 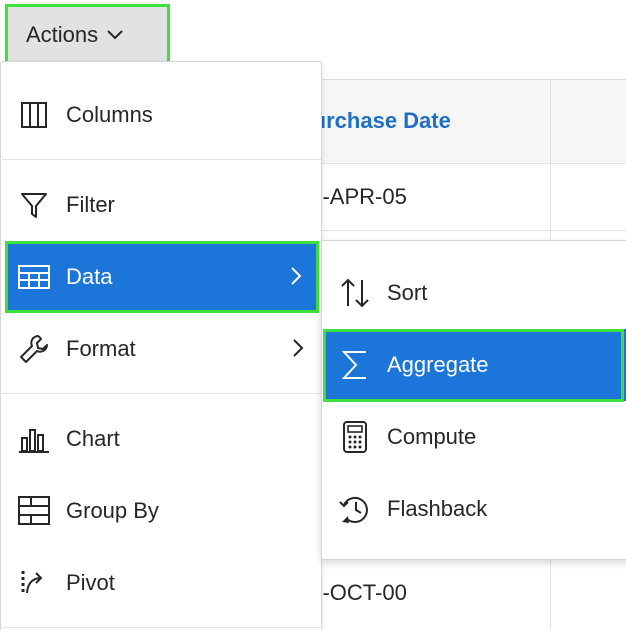 What do you see at coordinates (34, 349) in the screenshot?
I see `wrench-icon` at bounding box center [34, 349].